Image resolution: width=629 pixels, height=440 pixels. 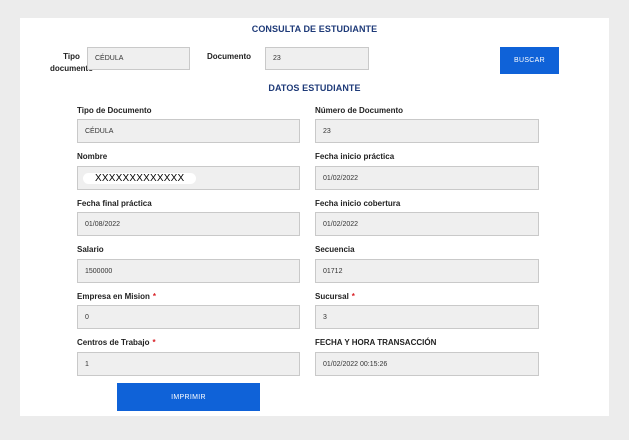 I want to click on nombre-field: XXXXXXXXXXXXX, so click(x=188, y=178).